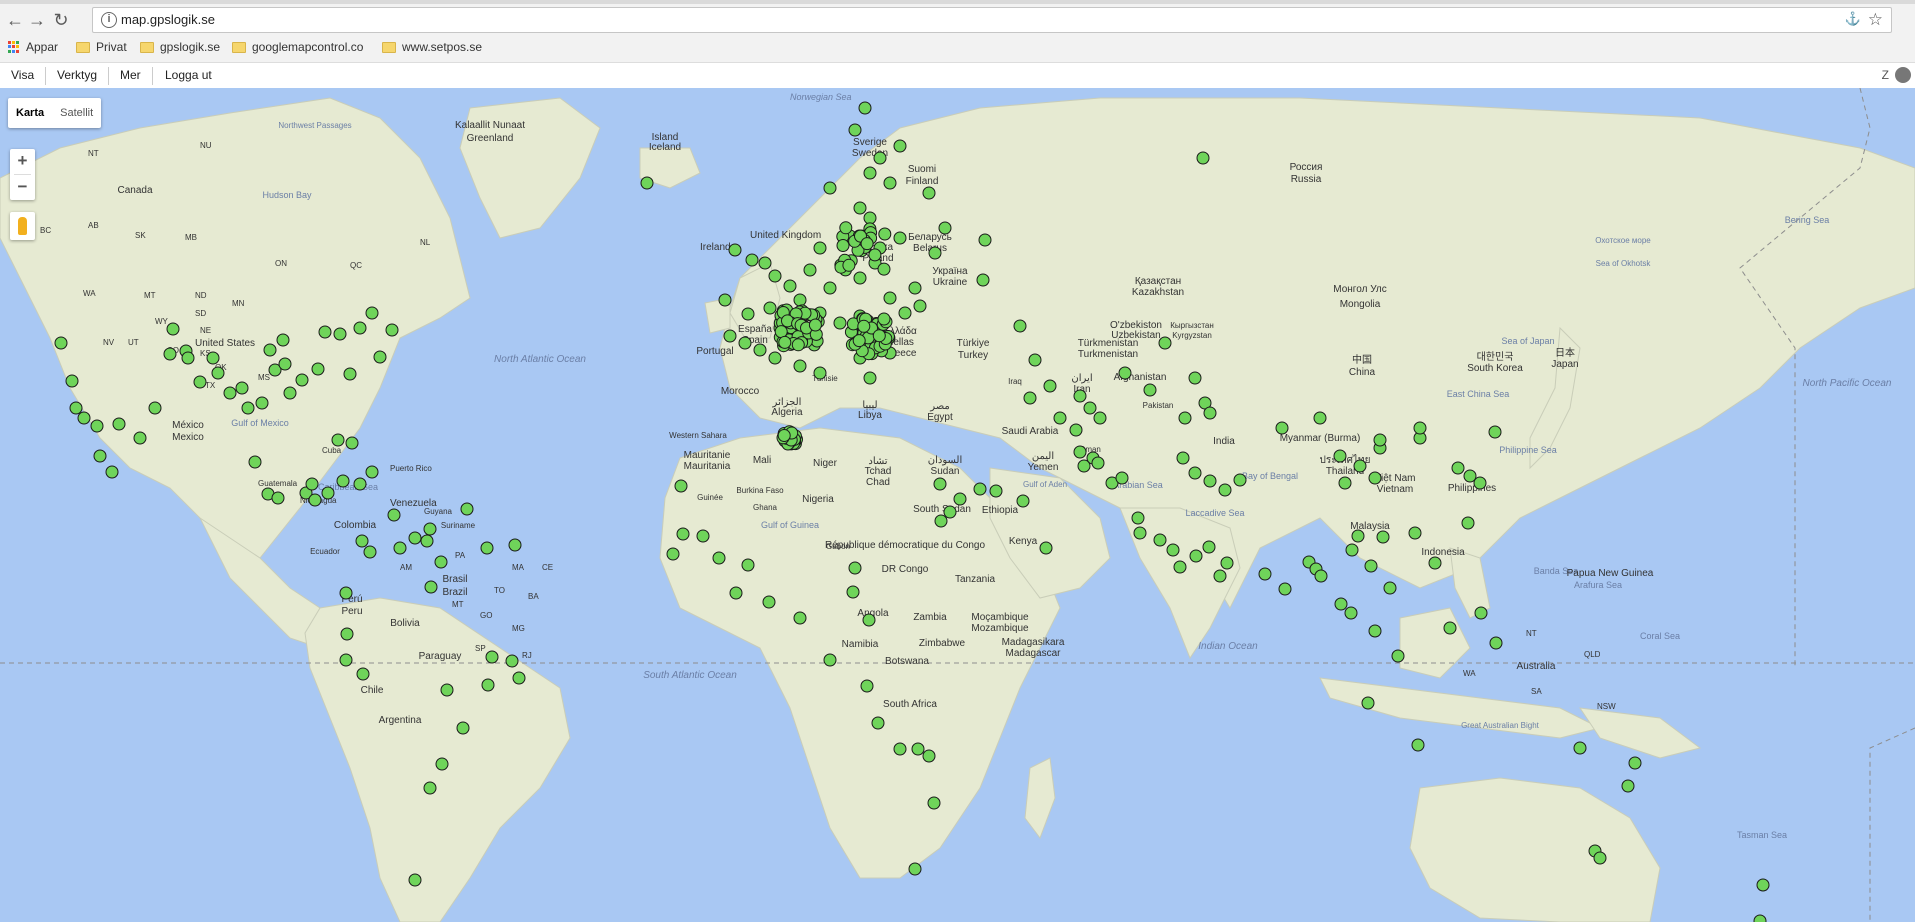 This screenshot has width=1915, height=922. Describe the element at coordinates (180, 47) in the screenshot. I see `bookmark-gpslogik: gpslogik.se` at that location.